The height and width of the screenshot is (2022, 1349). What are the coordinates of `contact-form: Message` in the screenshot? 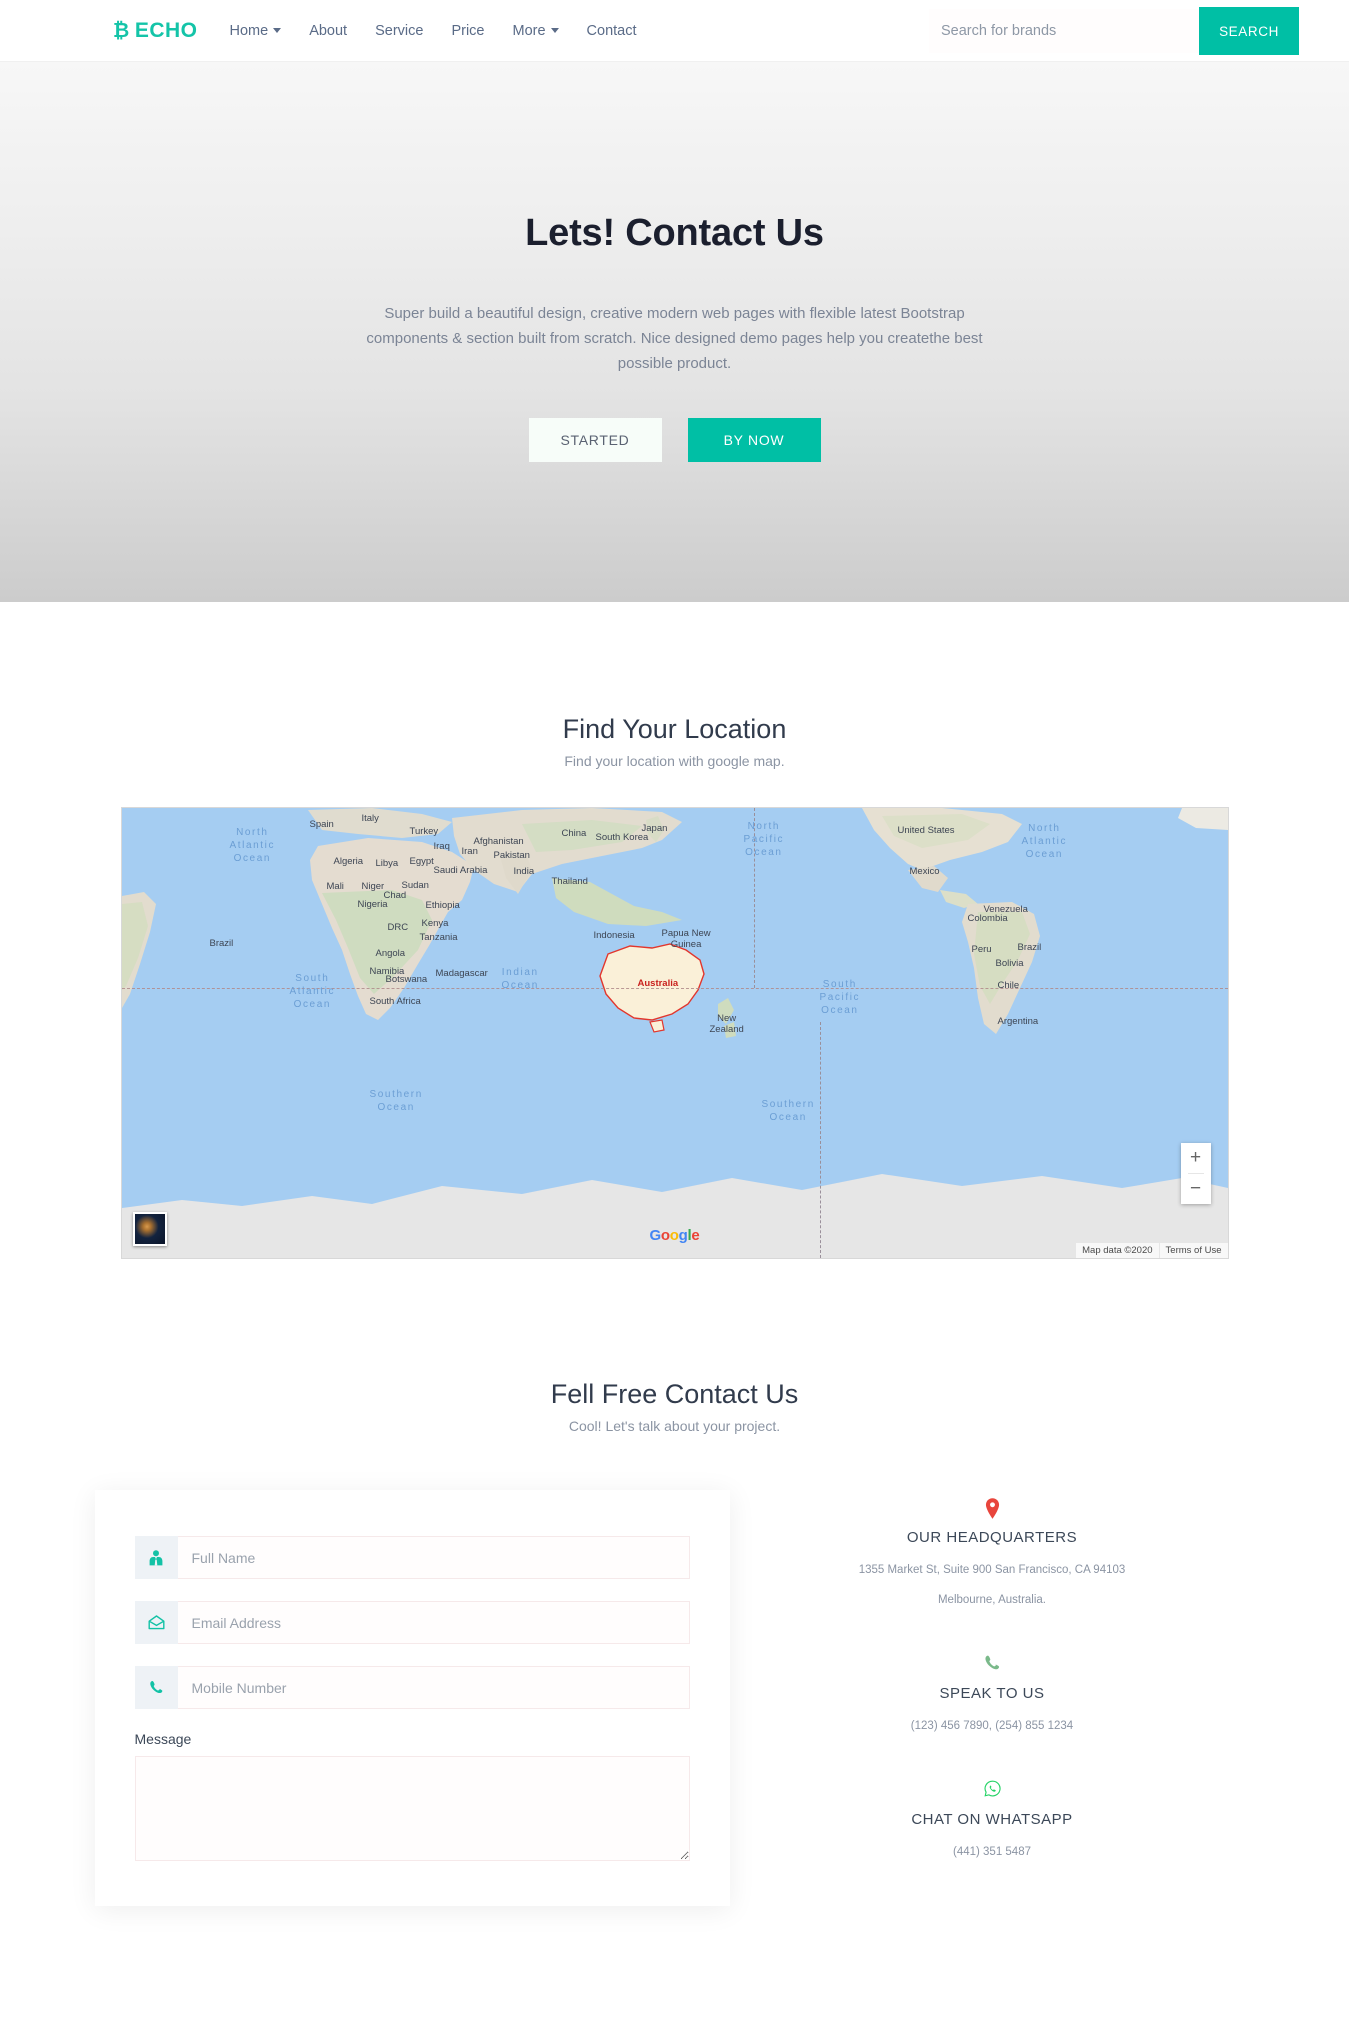 It's located at (412, 1698).